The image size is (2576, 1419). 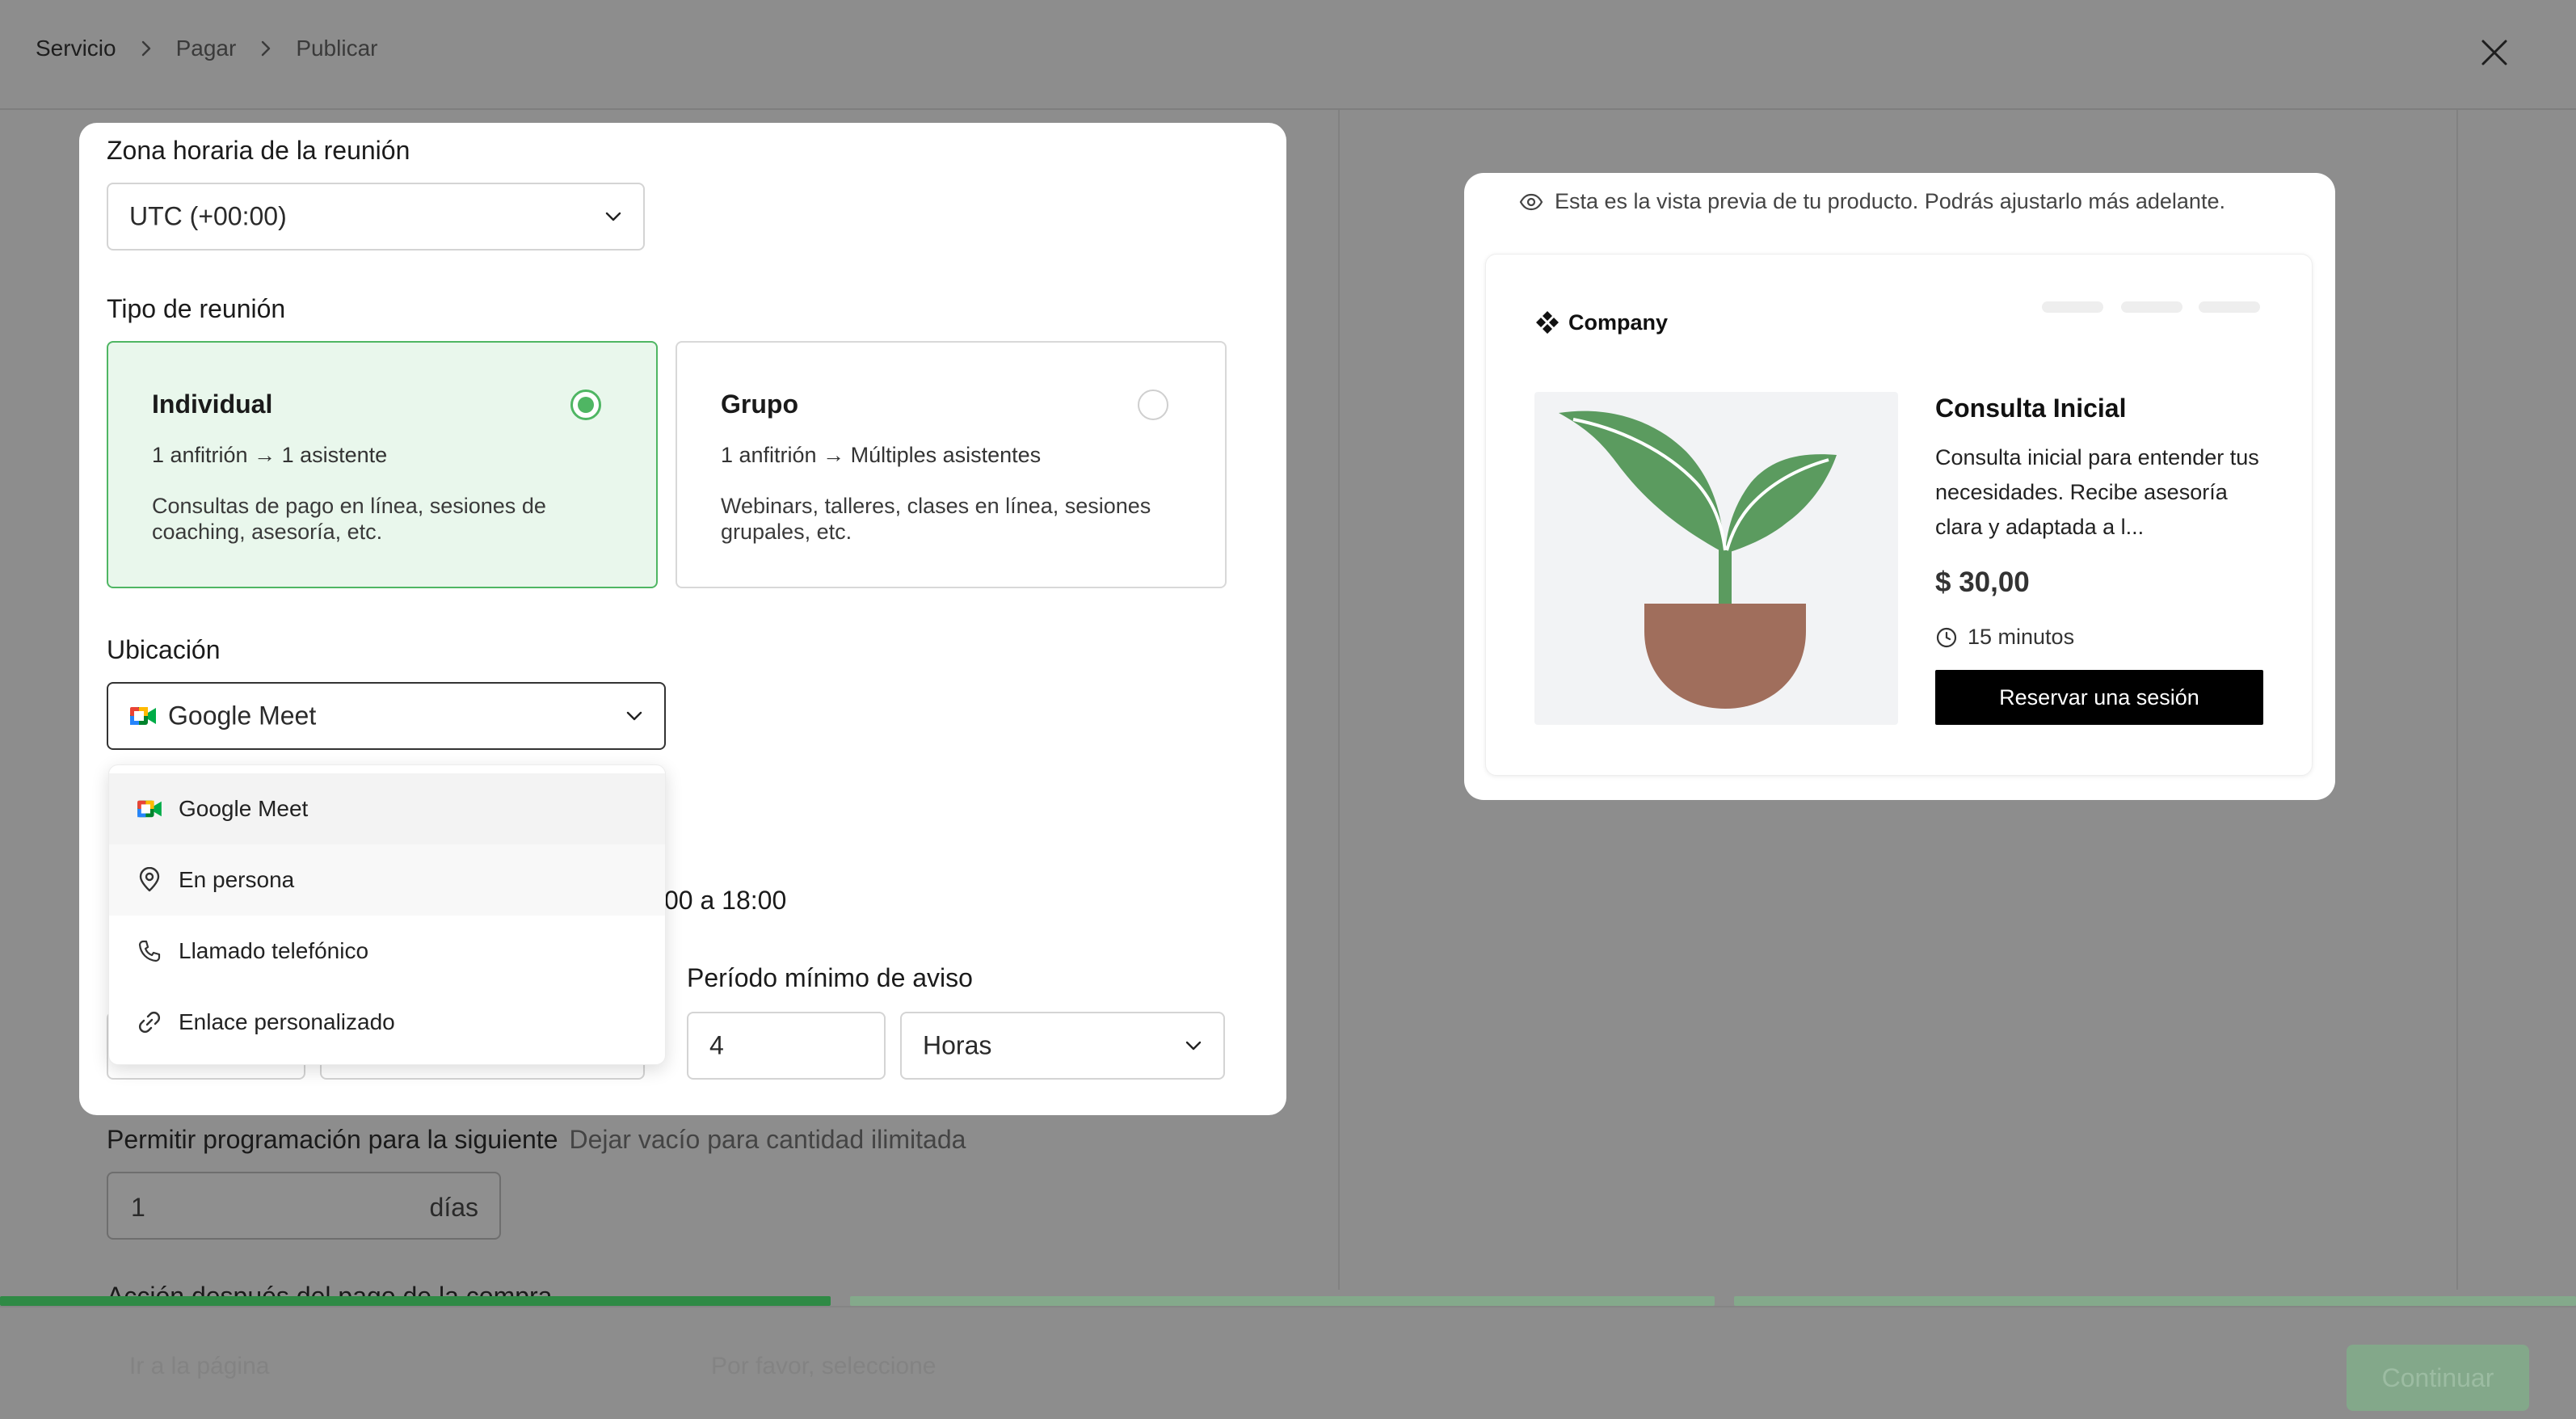 What do you see at coordinates (212, 404) in the screenshot?
I see `meeting-type-title: Individual` at bounding box center [212, 404].